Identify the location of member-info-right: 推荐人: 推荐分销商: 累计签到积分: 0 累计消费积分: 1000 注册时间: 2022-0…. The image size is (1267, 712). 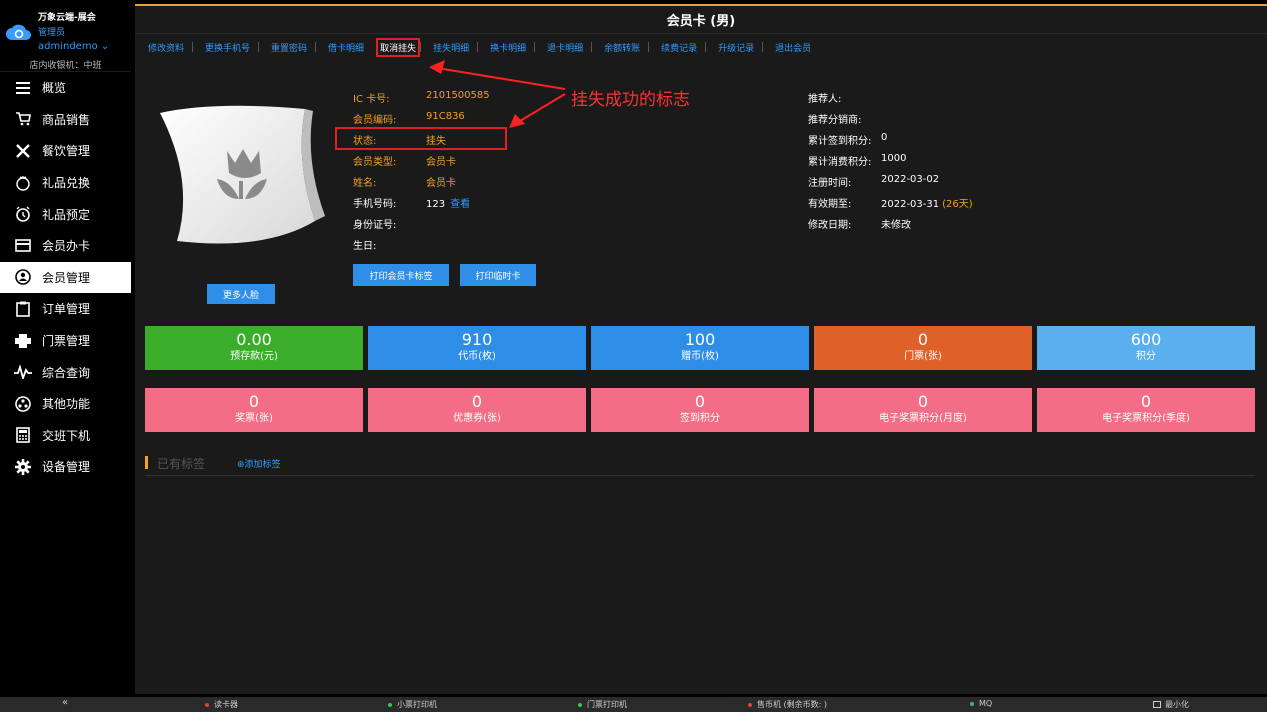
(938, 165).